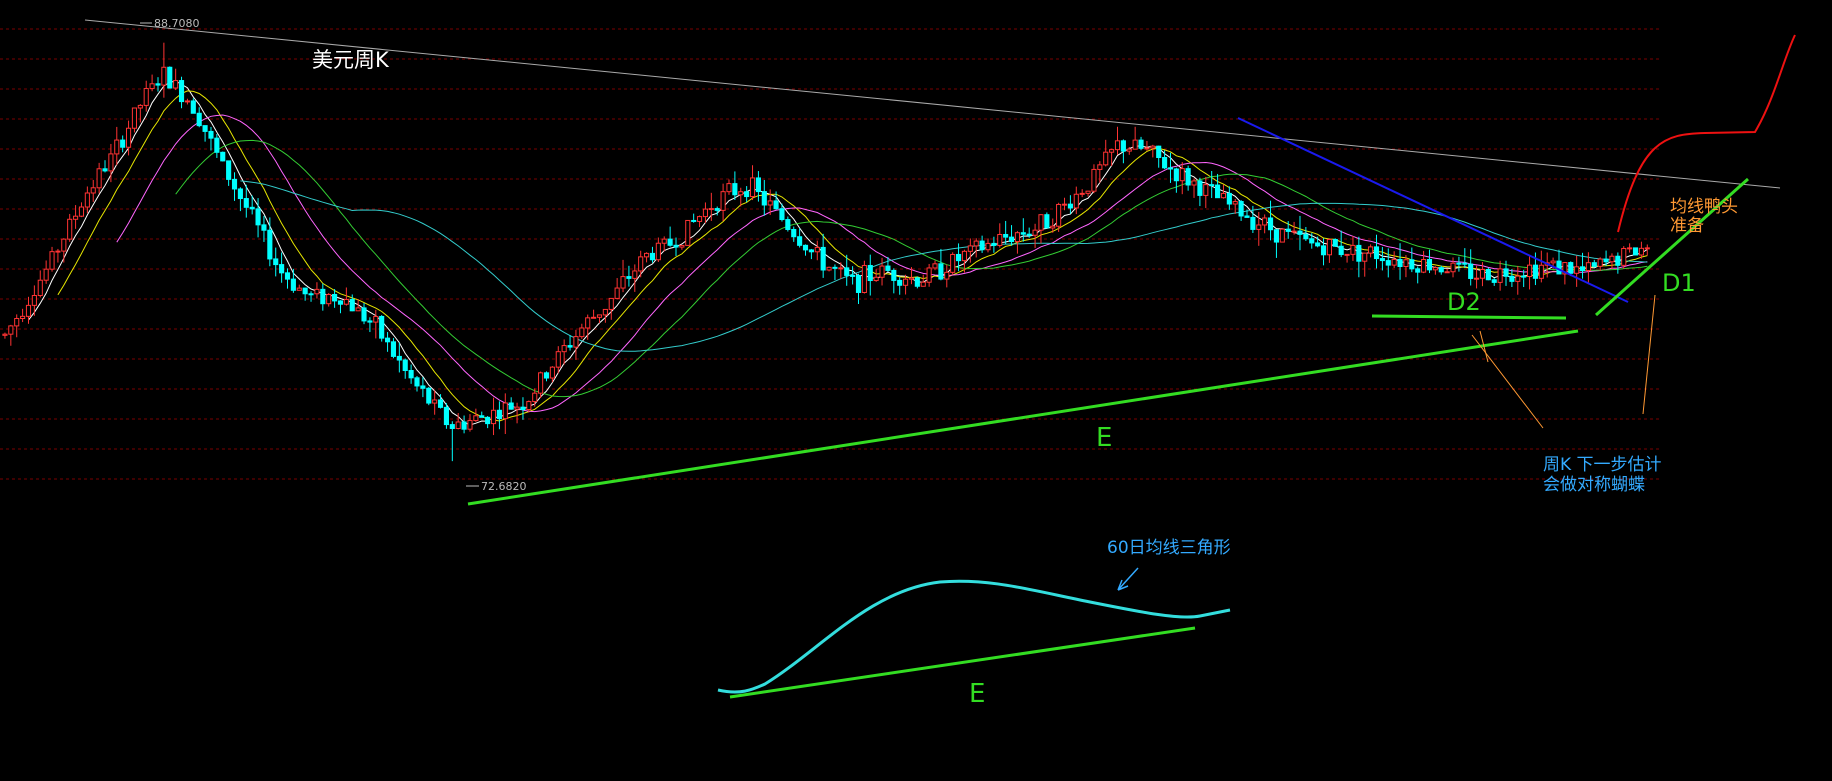 Image resolution: width=1832 pixels, height=781 pixels. What do you see at coordinates (1104, 438) in the screenshot?
I see `label-e: E` at bounding box center [1104, 438].